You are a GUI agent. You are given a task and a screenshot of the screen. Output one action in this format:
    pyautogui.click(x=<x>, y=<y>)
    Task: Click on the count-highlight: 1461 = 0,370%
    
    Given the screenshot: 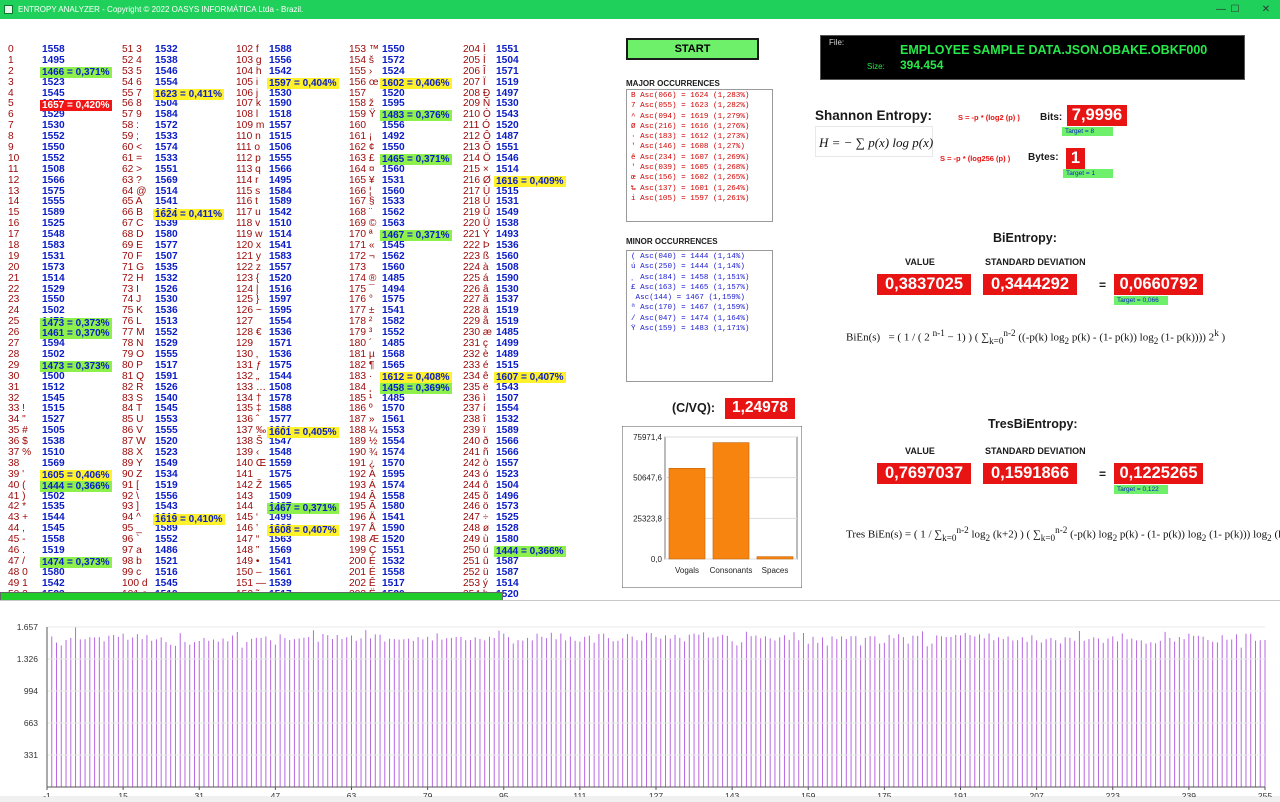 What is the action you would take?
    pyautogui.click(x=76, y=334)
    